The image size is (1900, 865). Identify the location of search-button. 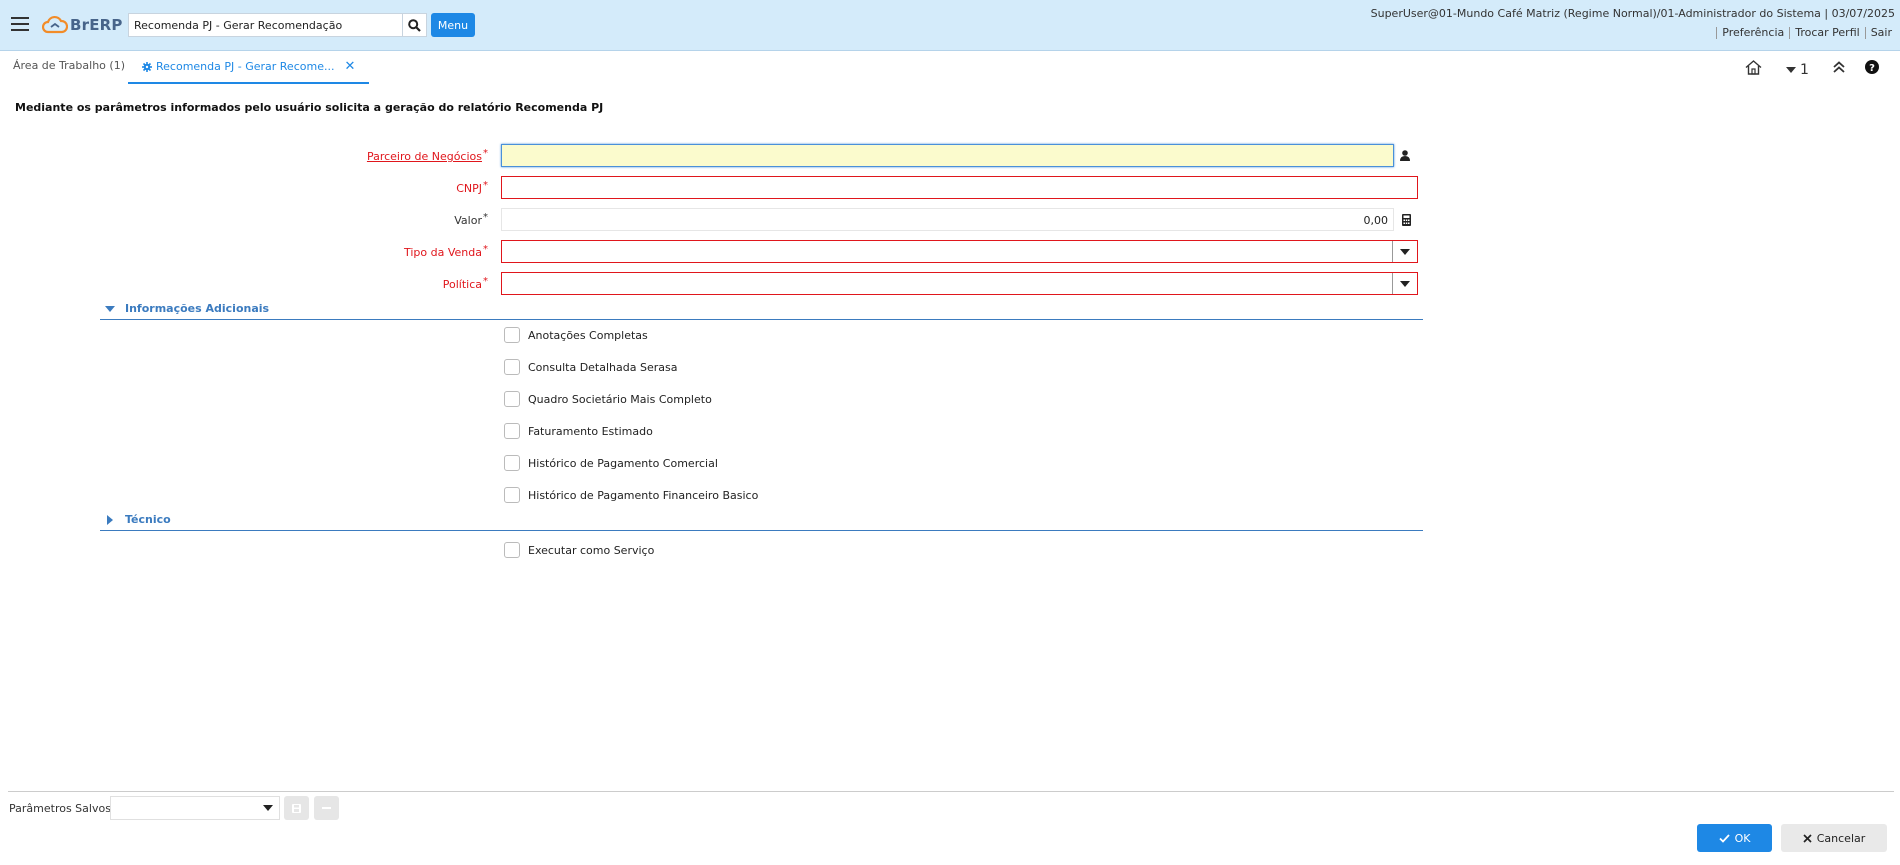
(415, 25).